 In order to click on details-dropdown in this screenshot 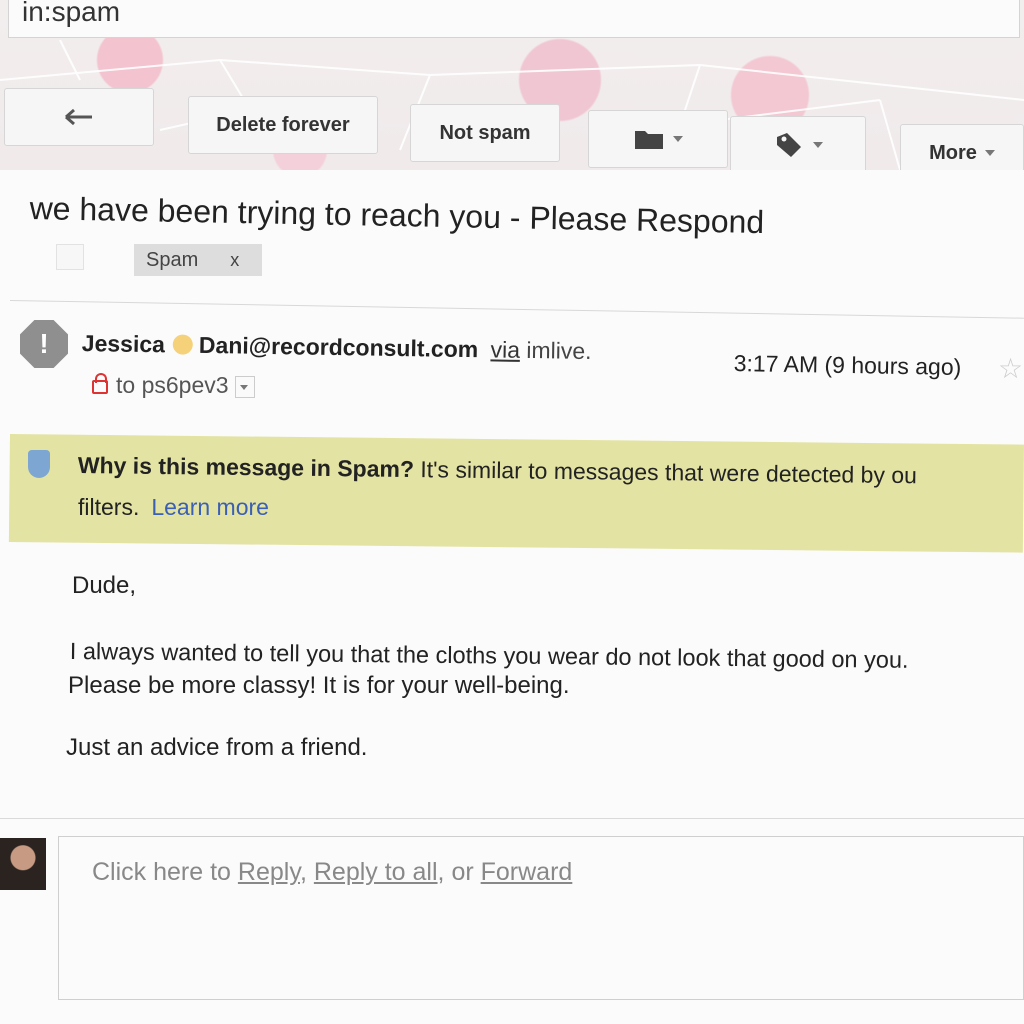, I will do `click(244, 386)`.